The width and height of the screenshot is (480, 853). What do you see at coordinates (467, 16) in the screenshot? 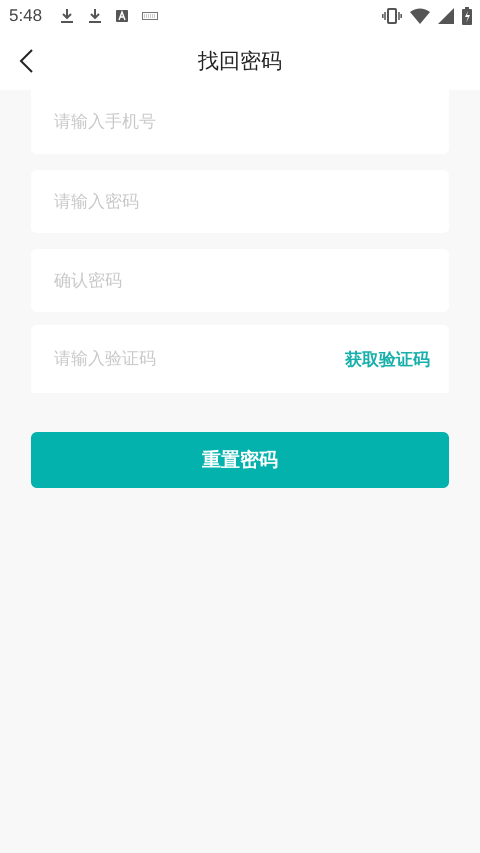
I see `battery-icon` at bounding box center [467, 16].